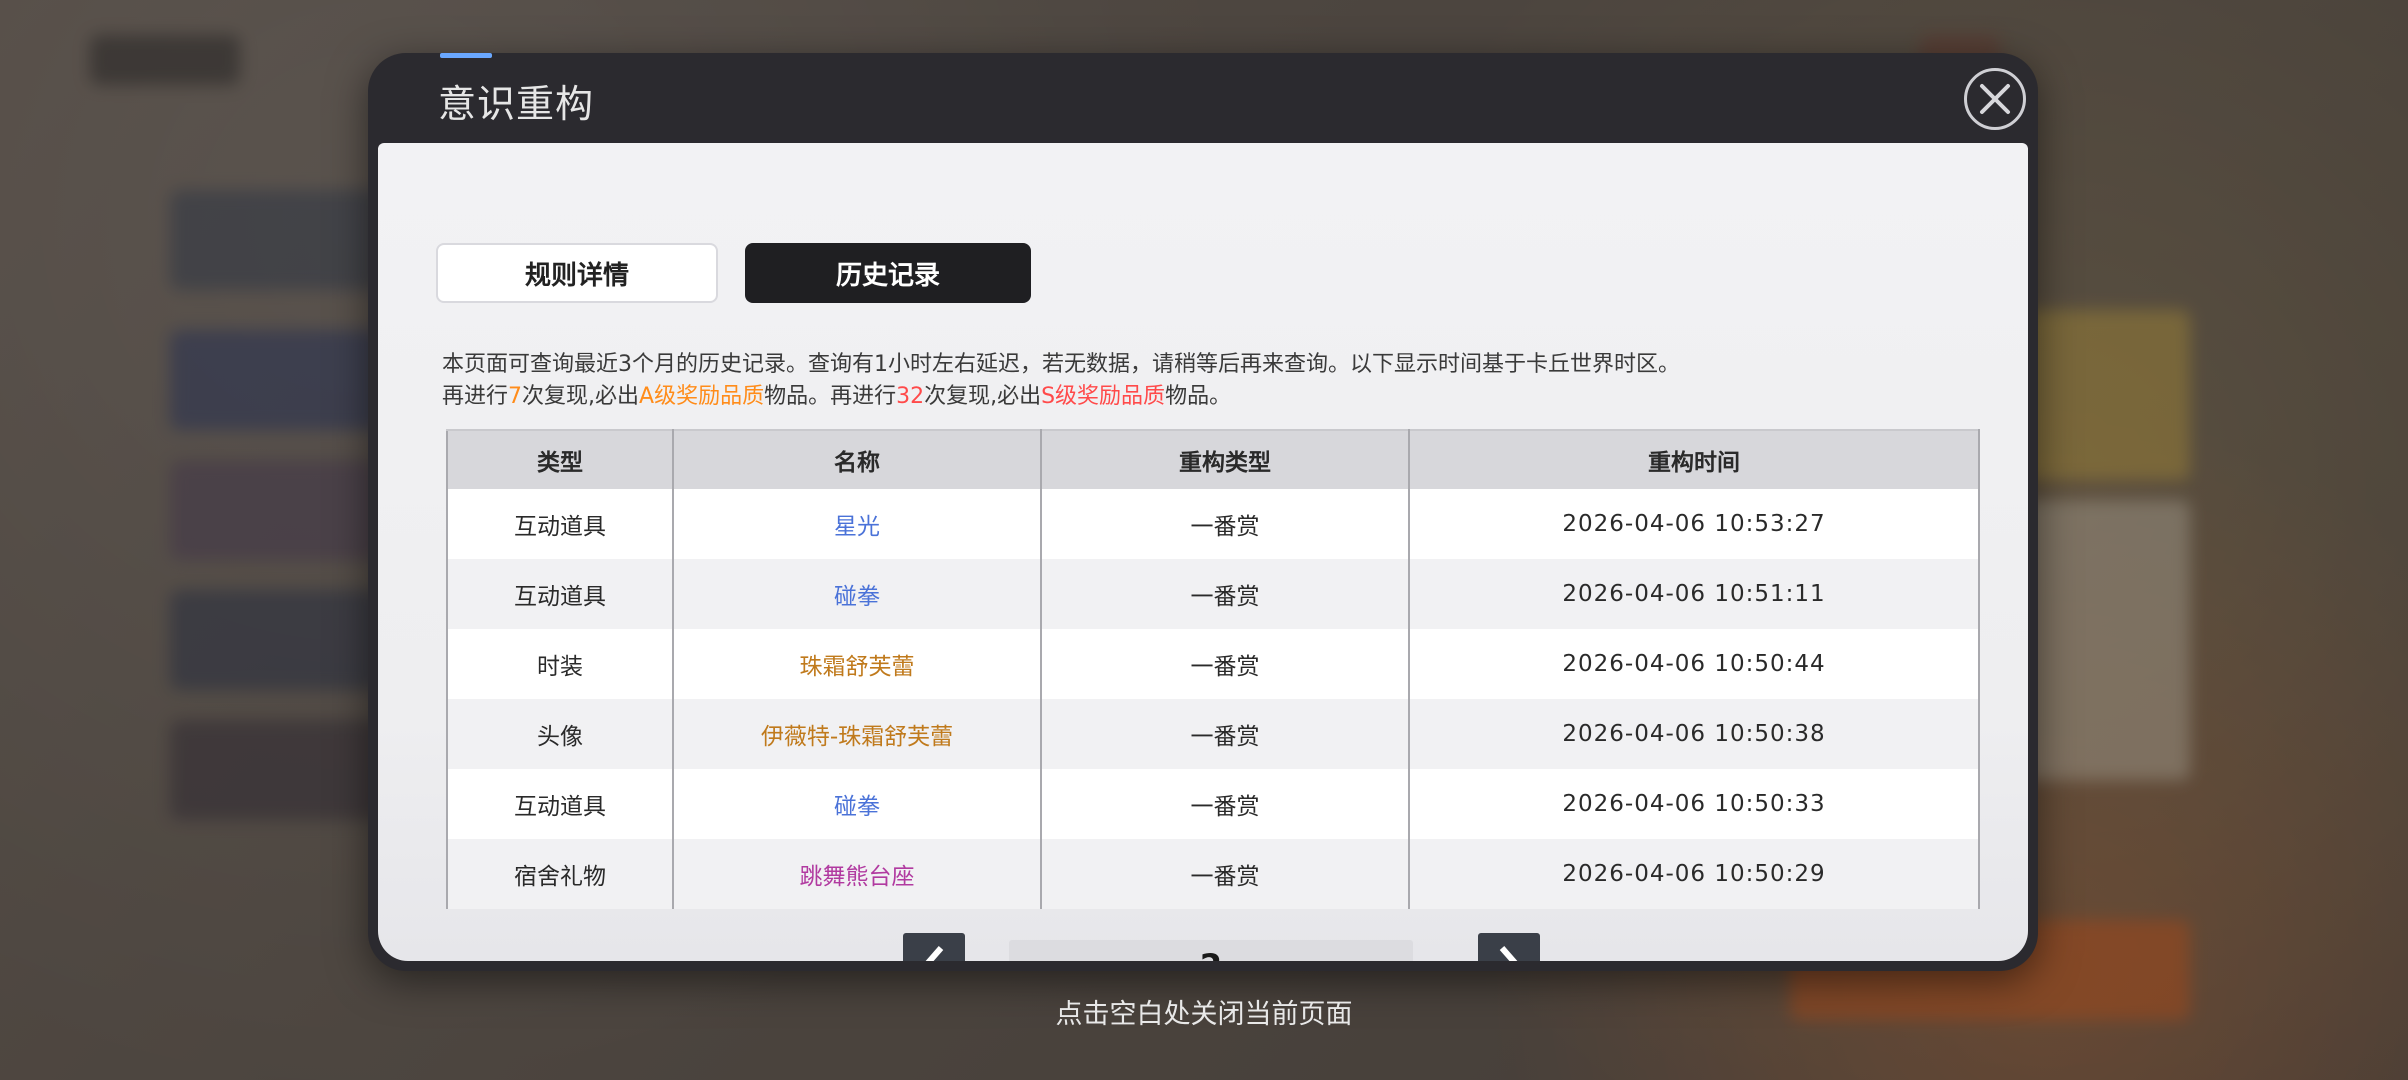 The width and height of the screenshot is (2408, 1080). I want to click on table-header-row: 类型 名称 重构类型 重构时间, so click(1213, 459).